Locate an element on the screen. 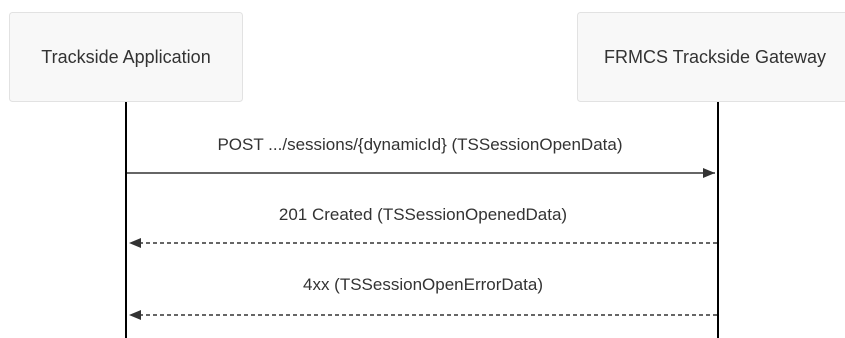 The height and width of the screenshot is (338, 845). message-label: 201 Created (TSSessionOpenedData) is located at coordinates (423, 214).